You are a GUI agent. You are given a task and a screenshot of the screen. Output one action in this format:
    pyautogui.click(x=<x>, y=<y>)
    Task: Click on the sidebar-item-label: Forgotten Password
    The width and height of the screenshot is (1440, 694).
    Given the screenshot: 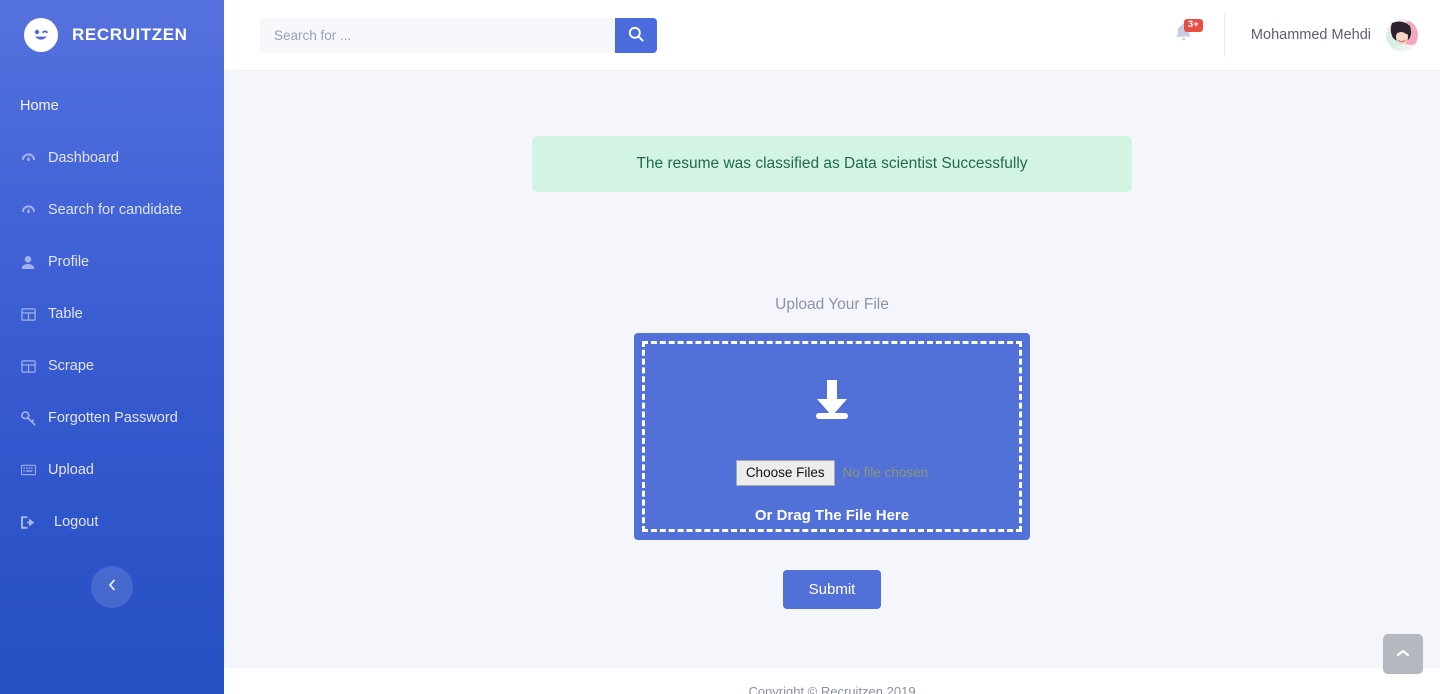 What is the action you would take?
    pyautogui.click(x=113, y=417)
    